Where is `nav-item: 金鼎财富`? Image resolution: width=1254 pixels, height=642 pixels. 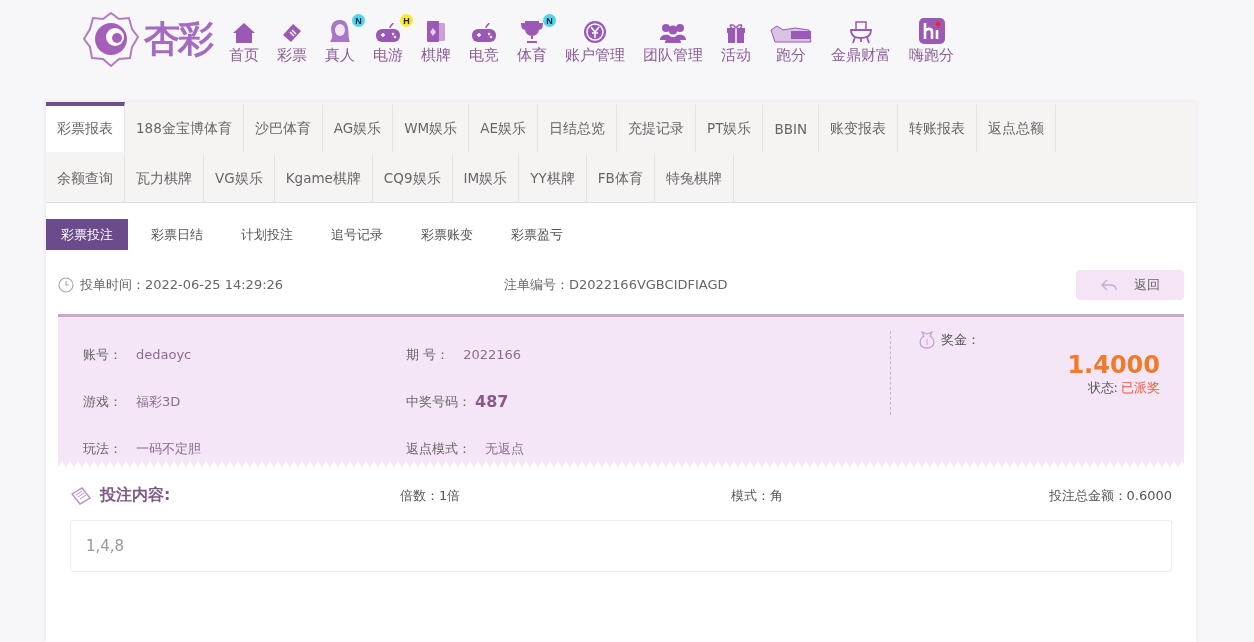
nav-item: 金鼎财富 is located at coordinates (861, 37).